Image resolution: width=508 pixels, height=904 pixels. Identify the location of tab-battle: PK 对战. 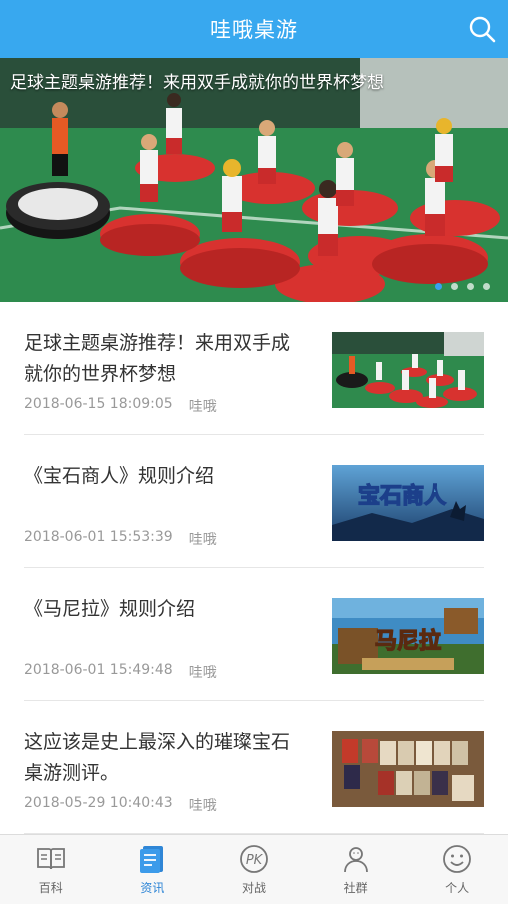
(254, 869).